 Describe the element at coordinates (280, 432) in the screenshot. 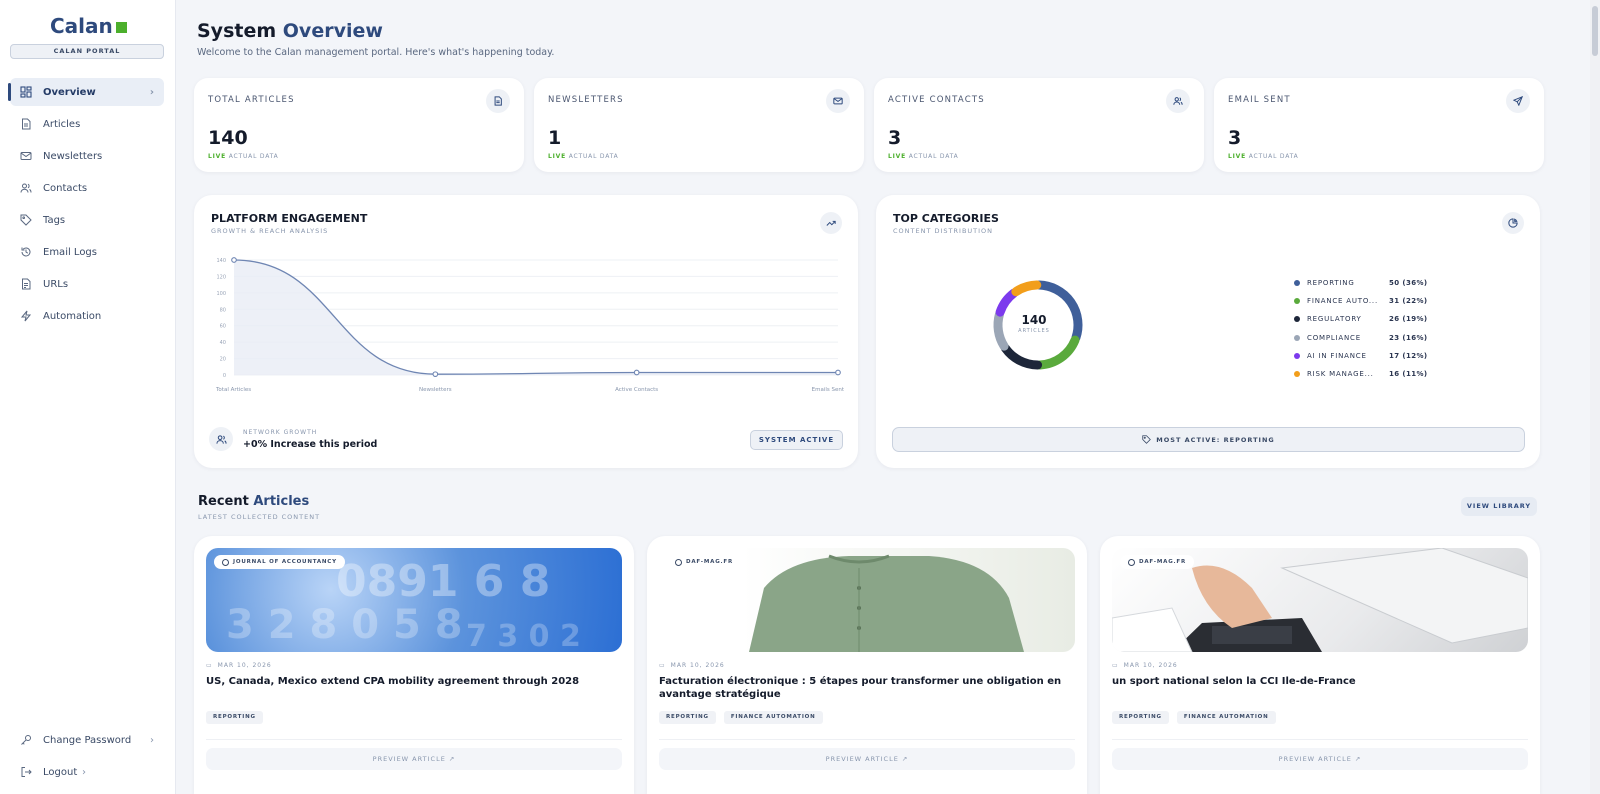

I see `network-growth-label: NETWORK GROWTH` at that location.